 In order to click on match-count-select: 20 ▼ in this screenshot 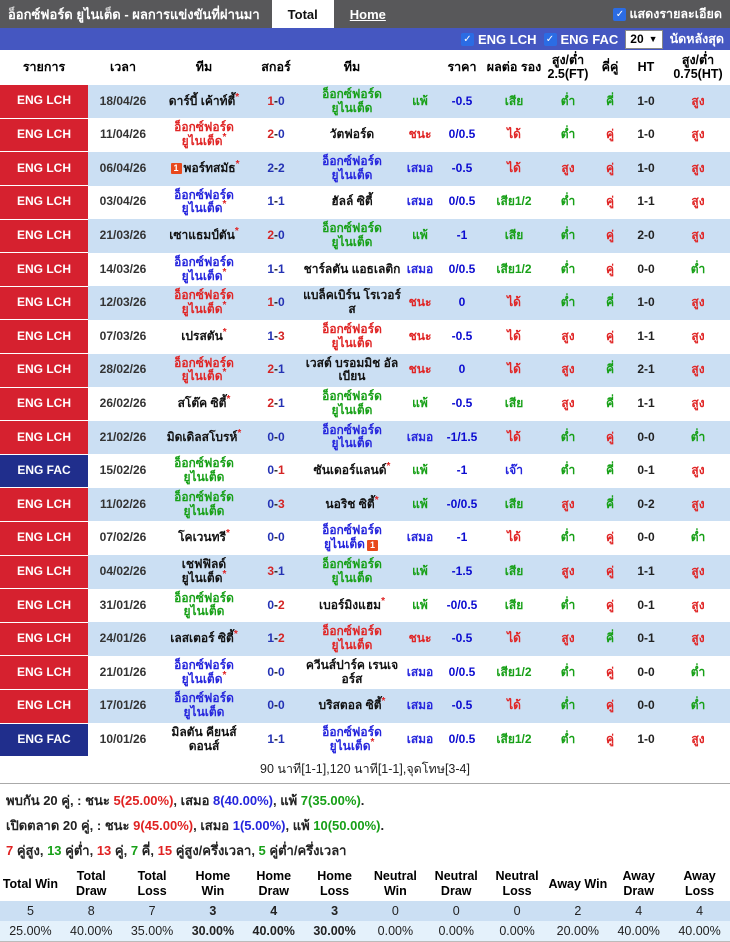, I will do `click(644, 39)`.